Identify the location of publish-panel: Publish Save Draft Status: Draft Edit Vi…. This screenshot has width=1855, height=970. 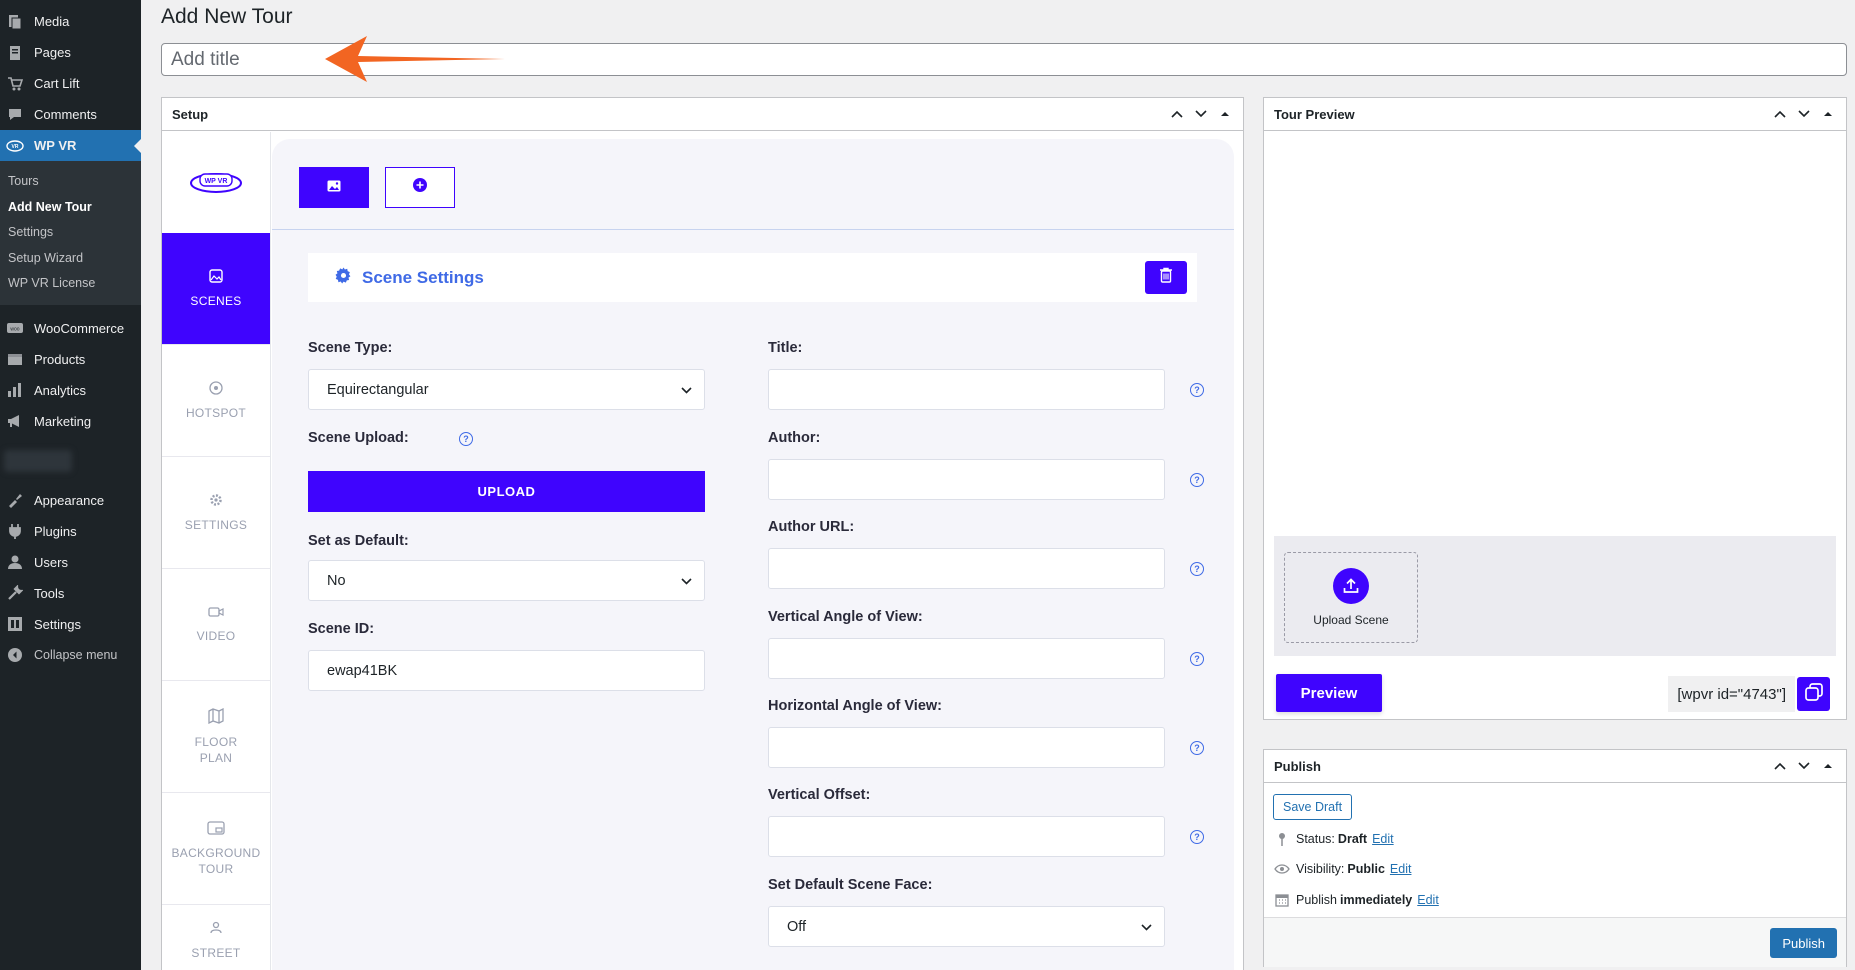
(1555, 858).